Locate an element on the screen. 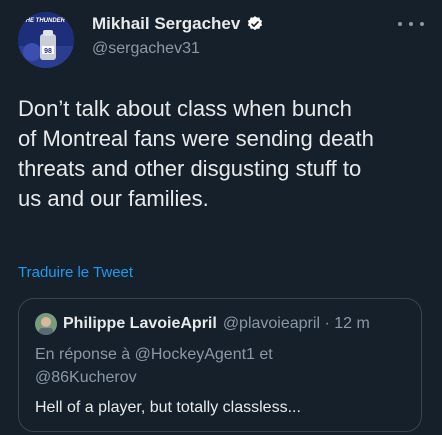 This screenshot has height=435, width=442. avatar-banner-text: THE THUNDER is located at coordinates (44, 21).